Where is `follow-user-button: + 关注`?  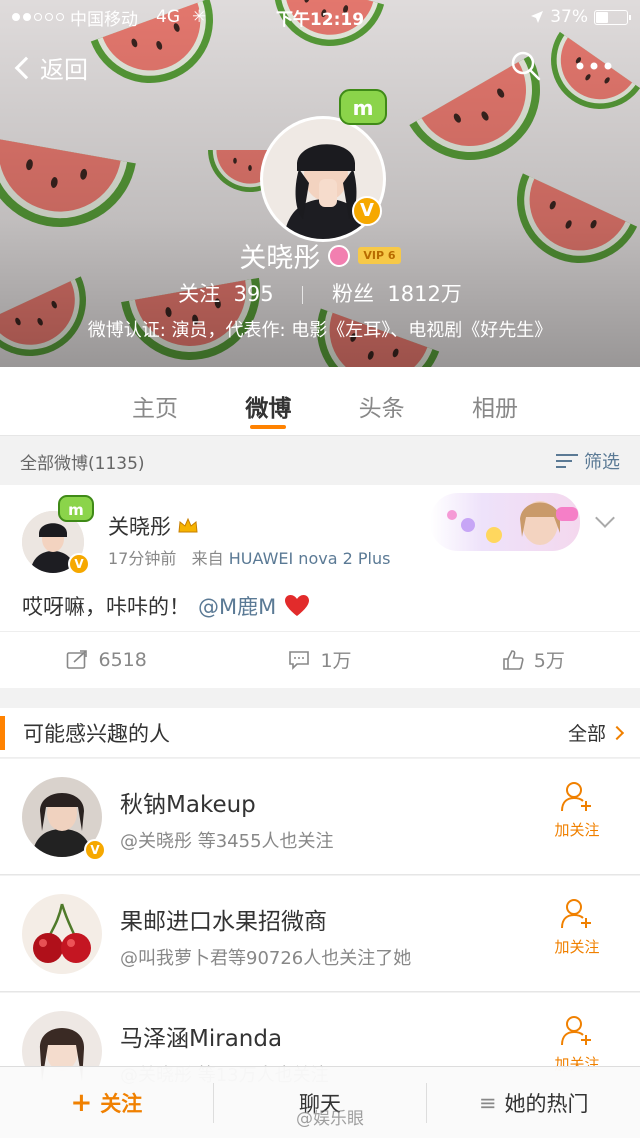 follow-user-button: + 关注 is located at coordinates (106, 1103).